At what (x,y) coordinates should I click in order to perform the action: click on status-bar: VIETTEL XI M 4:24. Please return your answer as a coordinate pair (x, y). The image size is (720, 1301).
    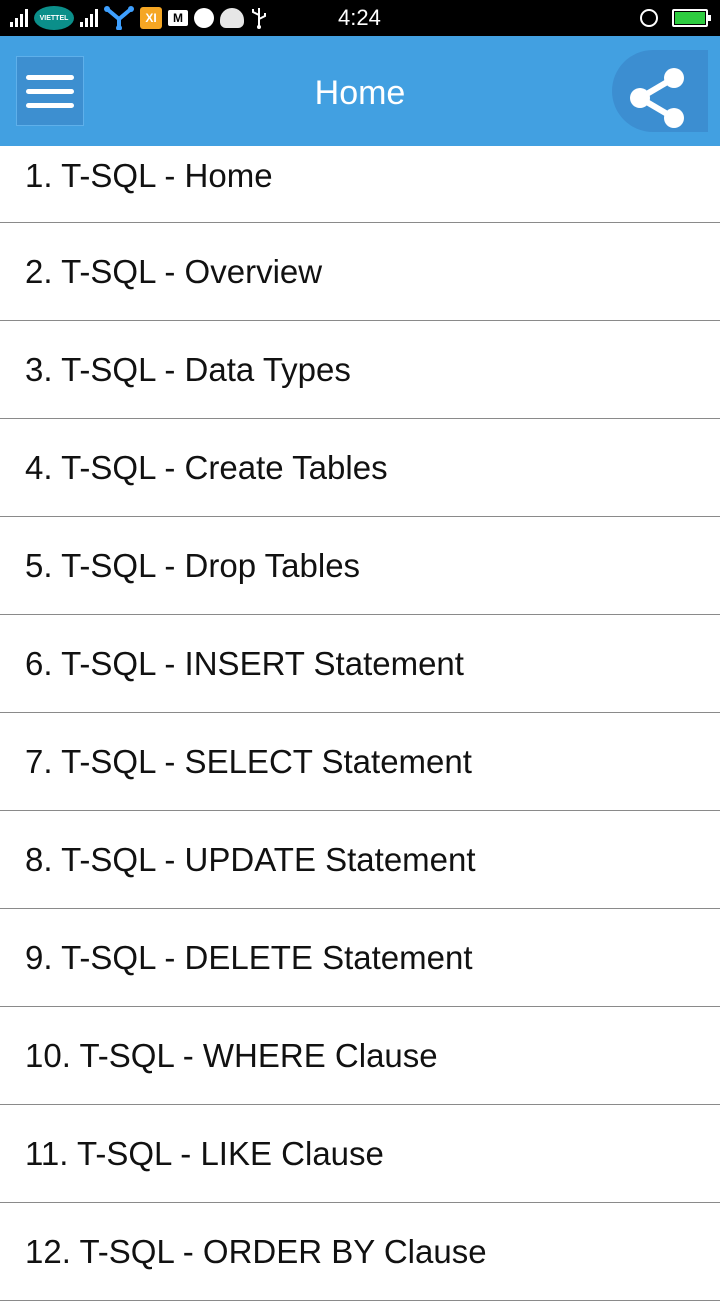
    Looking at the image, I should click on (360, 18).